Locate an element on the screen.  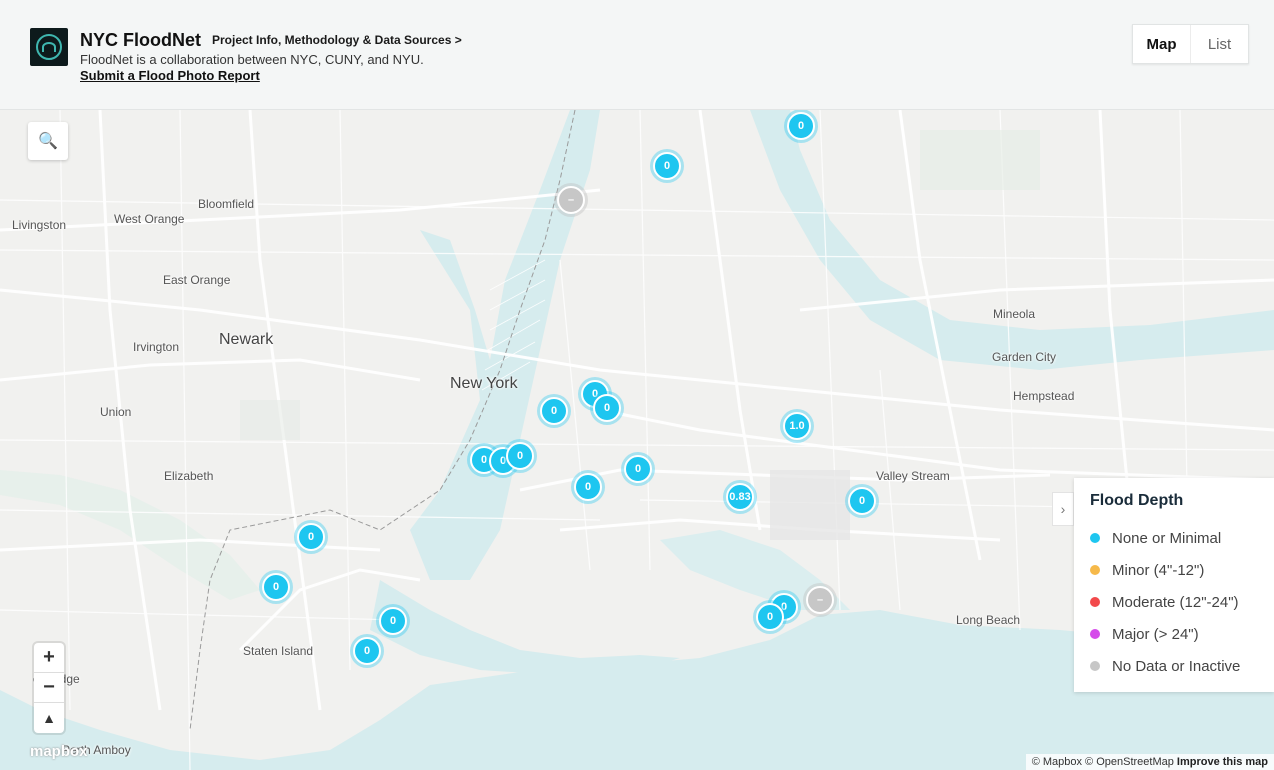
map-search-button: 🔍 is located at coordinates (48, 141).